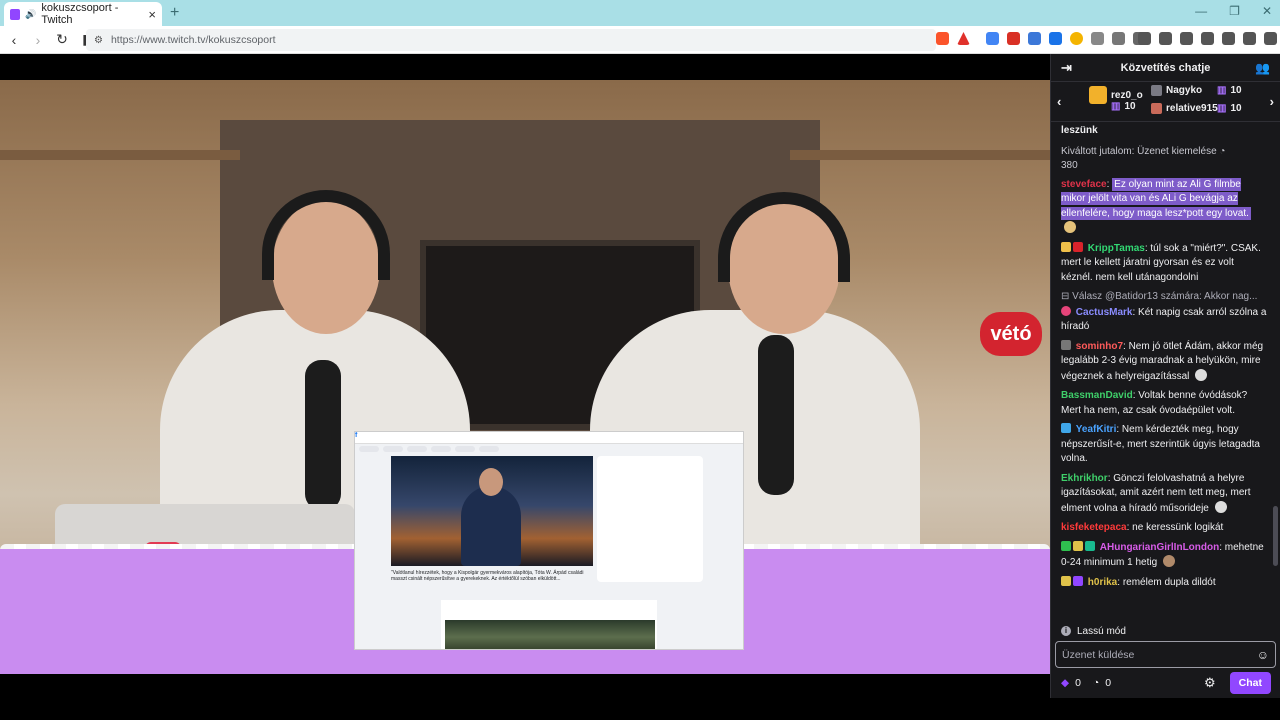 The width and height of the screenshot is (1280, 720). What do you see at coordinates (776, 415) in the screenshot?
I see `microphone-right` at bounding box center [776, 415].